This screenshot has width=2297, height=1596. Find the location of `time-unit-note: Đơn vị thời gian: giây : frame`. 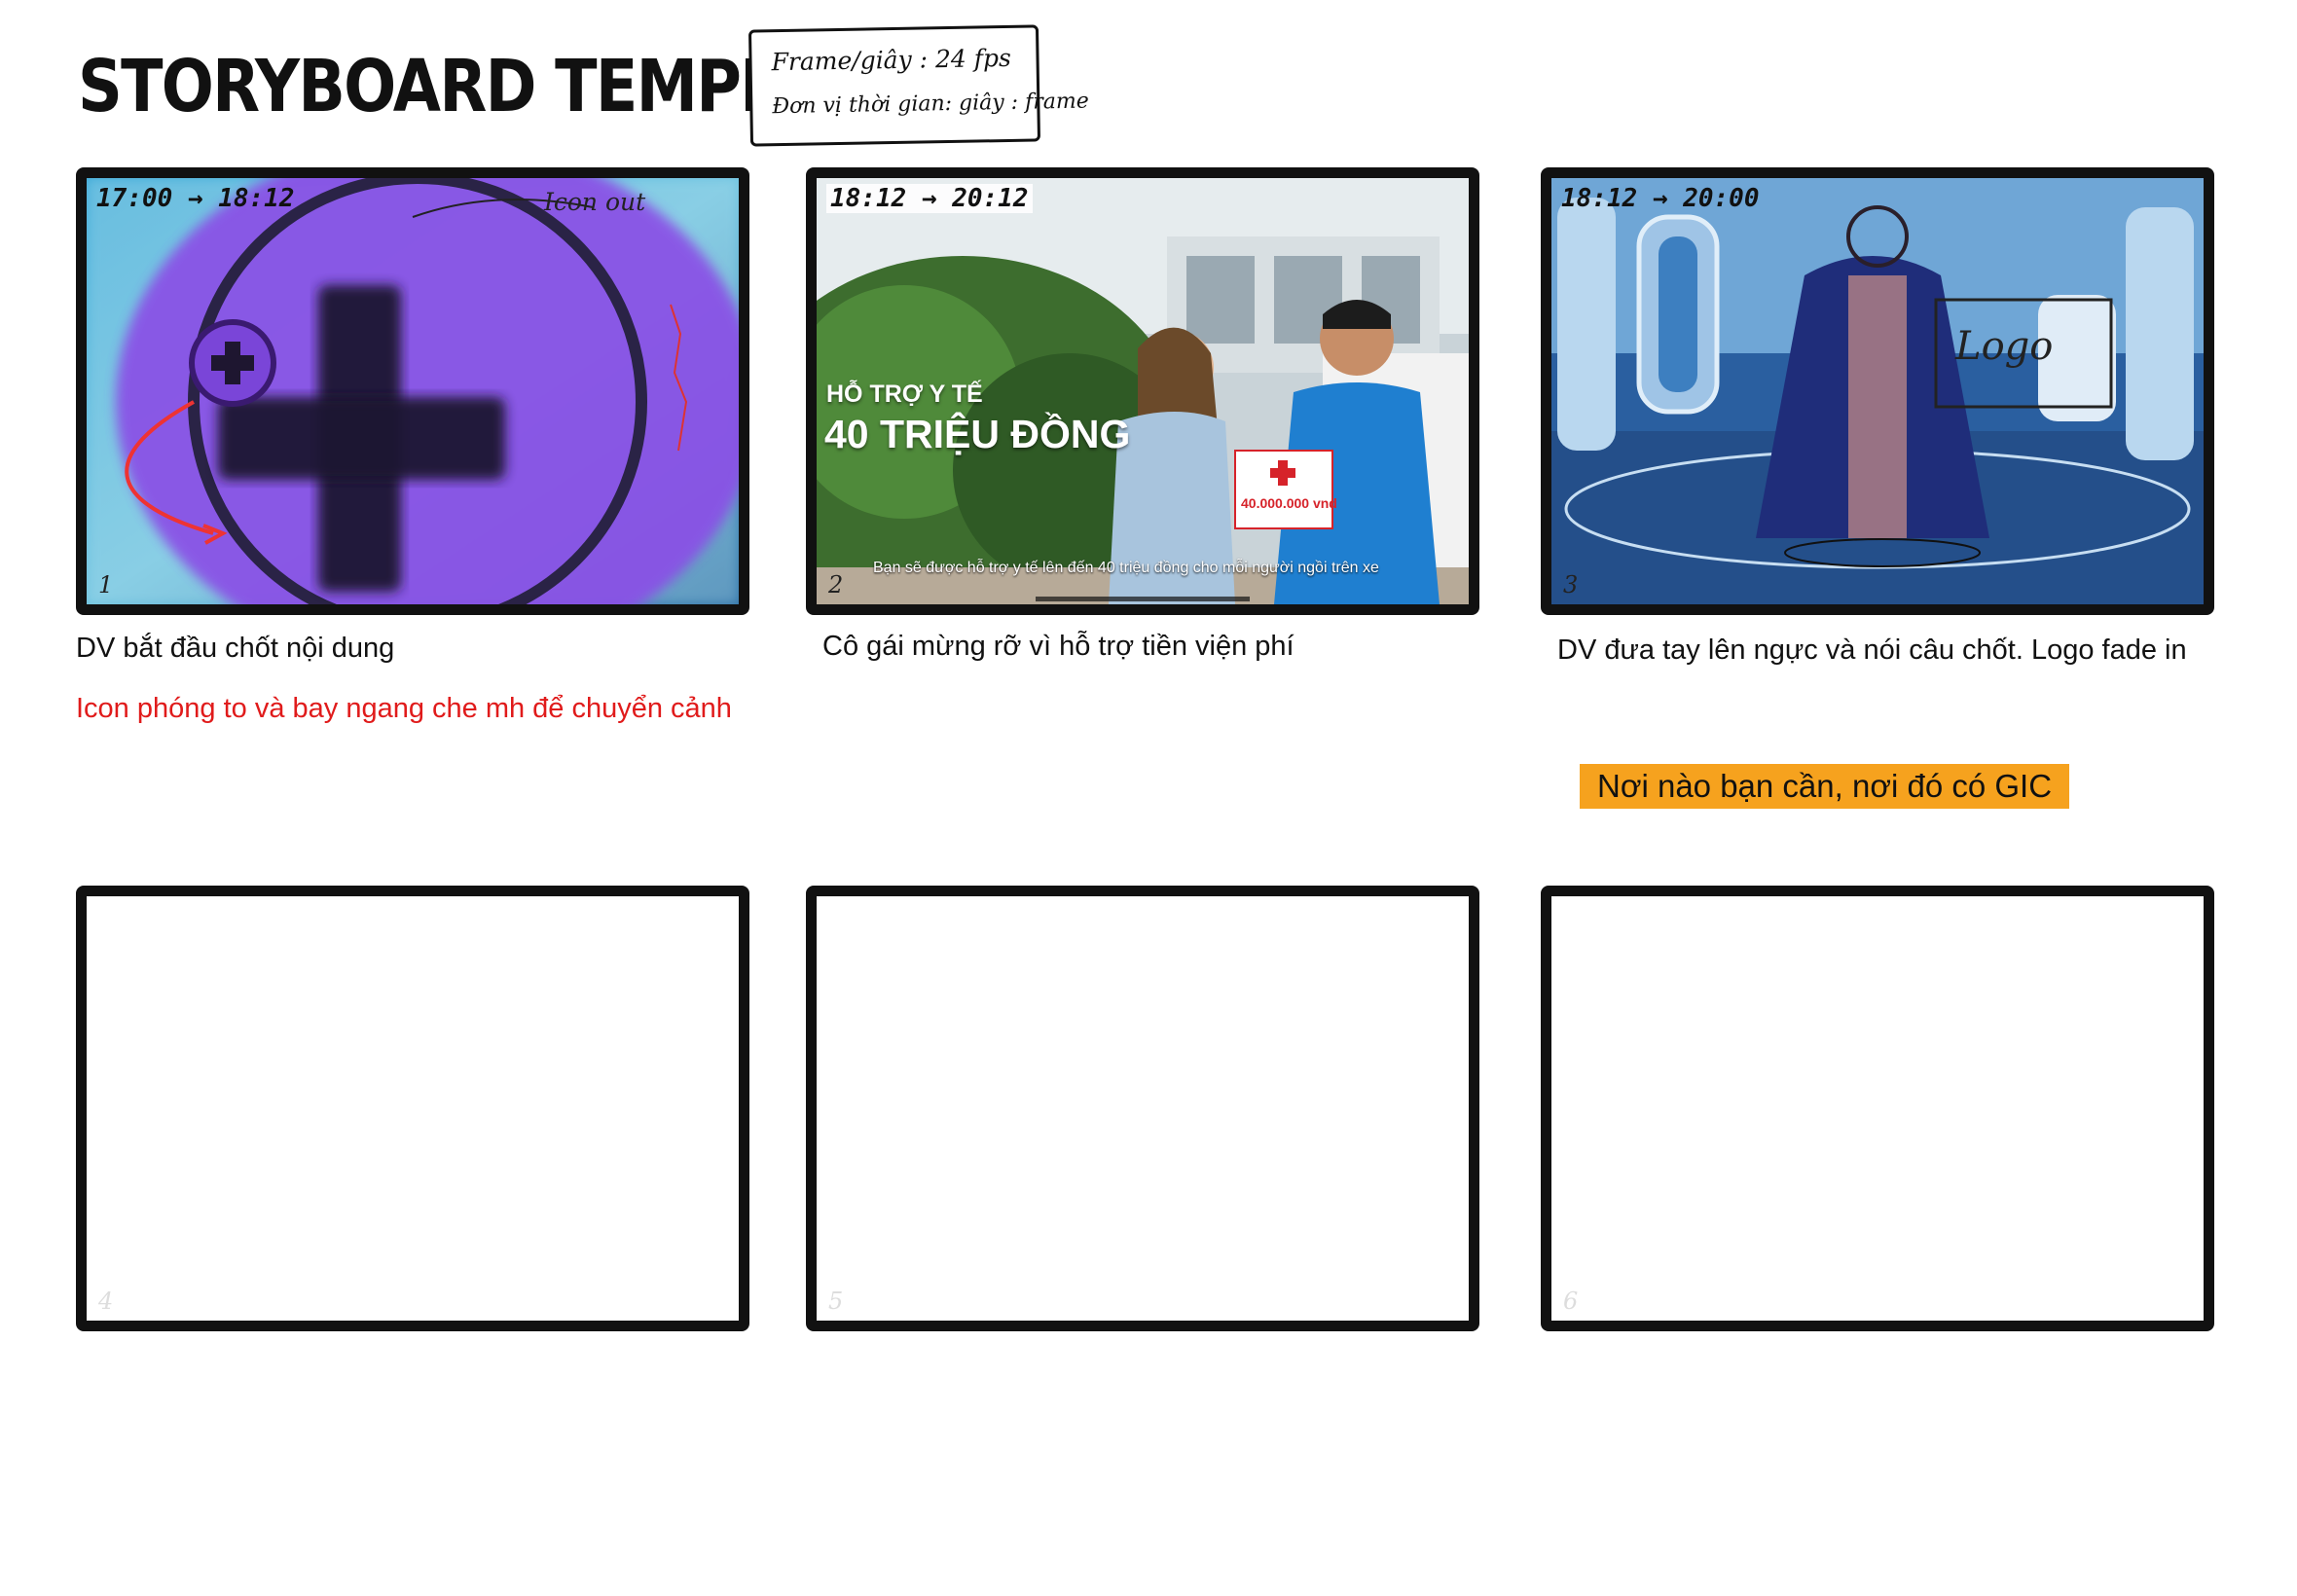

time-unit-note: Đơn vị thời gian: giây : frame is located at coordinates (931, 104).